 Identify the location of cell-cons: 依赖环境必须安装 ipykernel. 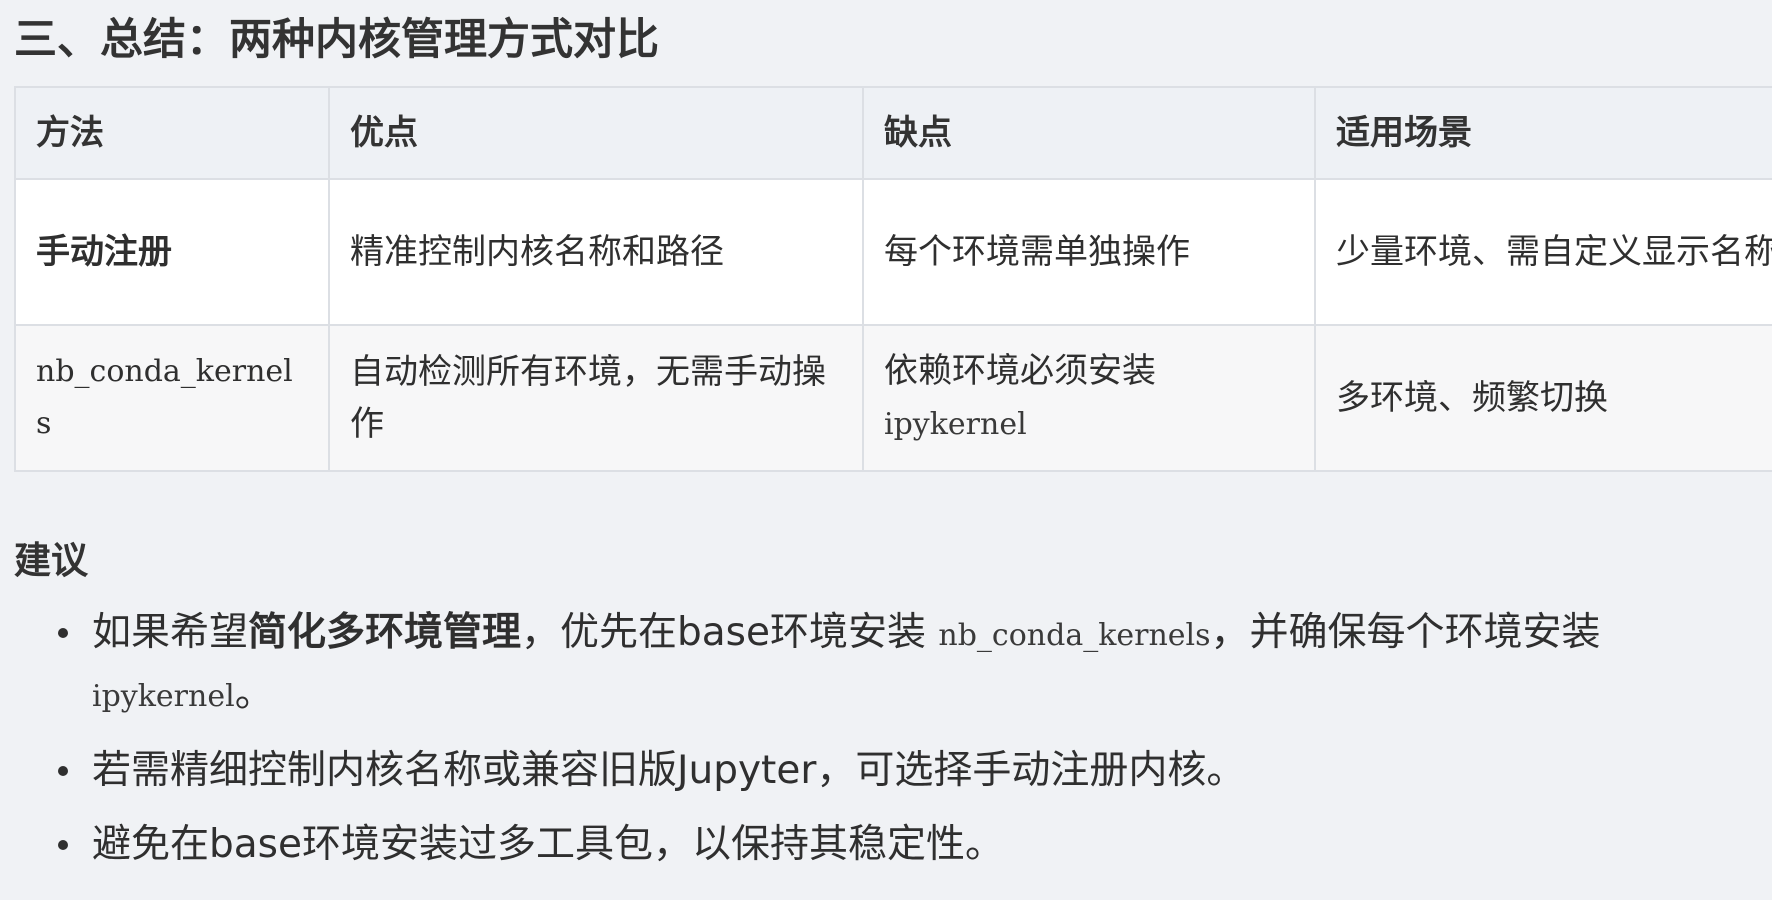
(1089, 398).